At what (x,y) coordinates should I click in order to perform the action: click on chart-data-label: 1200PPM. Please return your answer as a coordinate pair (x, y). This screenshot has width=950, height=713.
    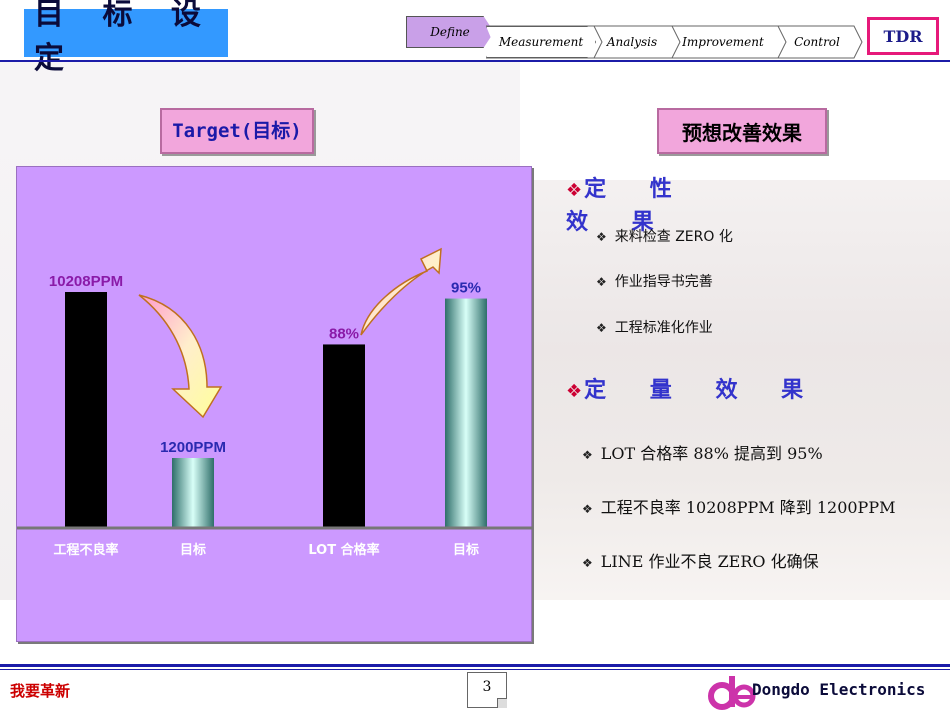
    Looking at the image, I should click on (193, 447).